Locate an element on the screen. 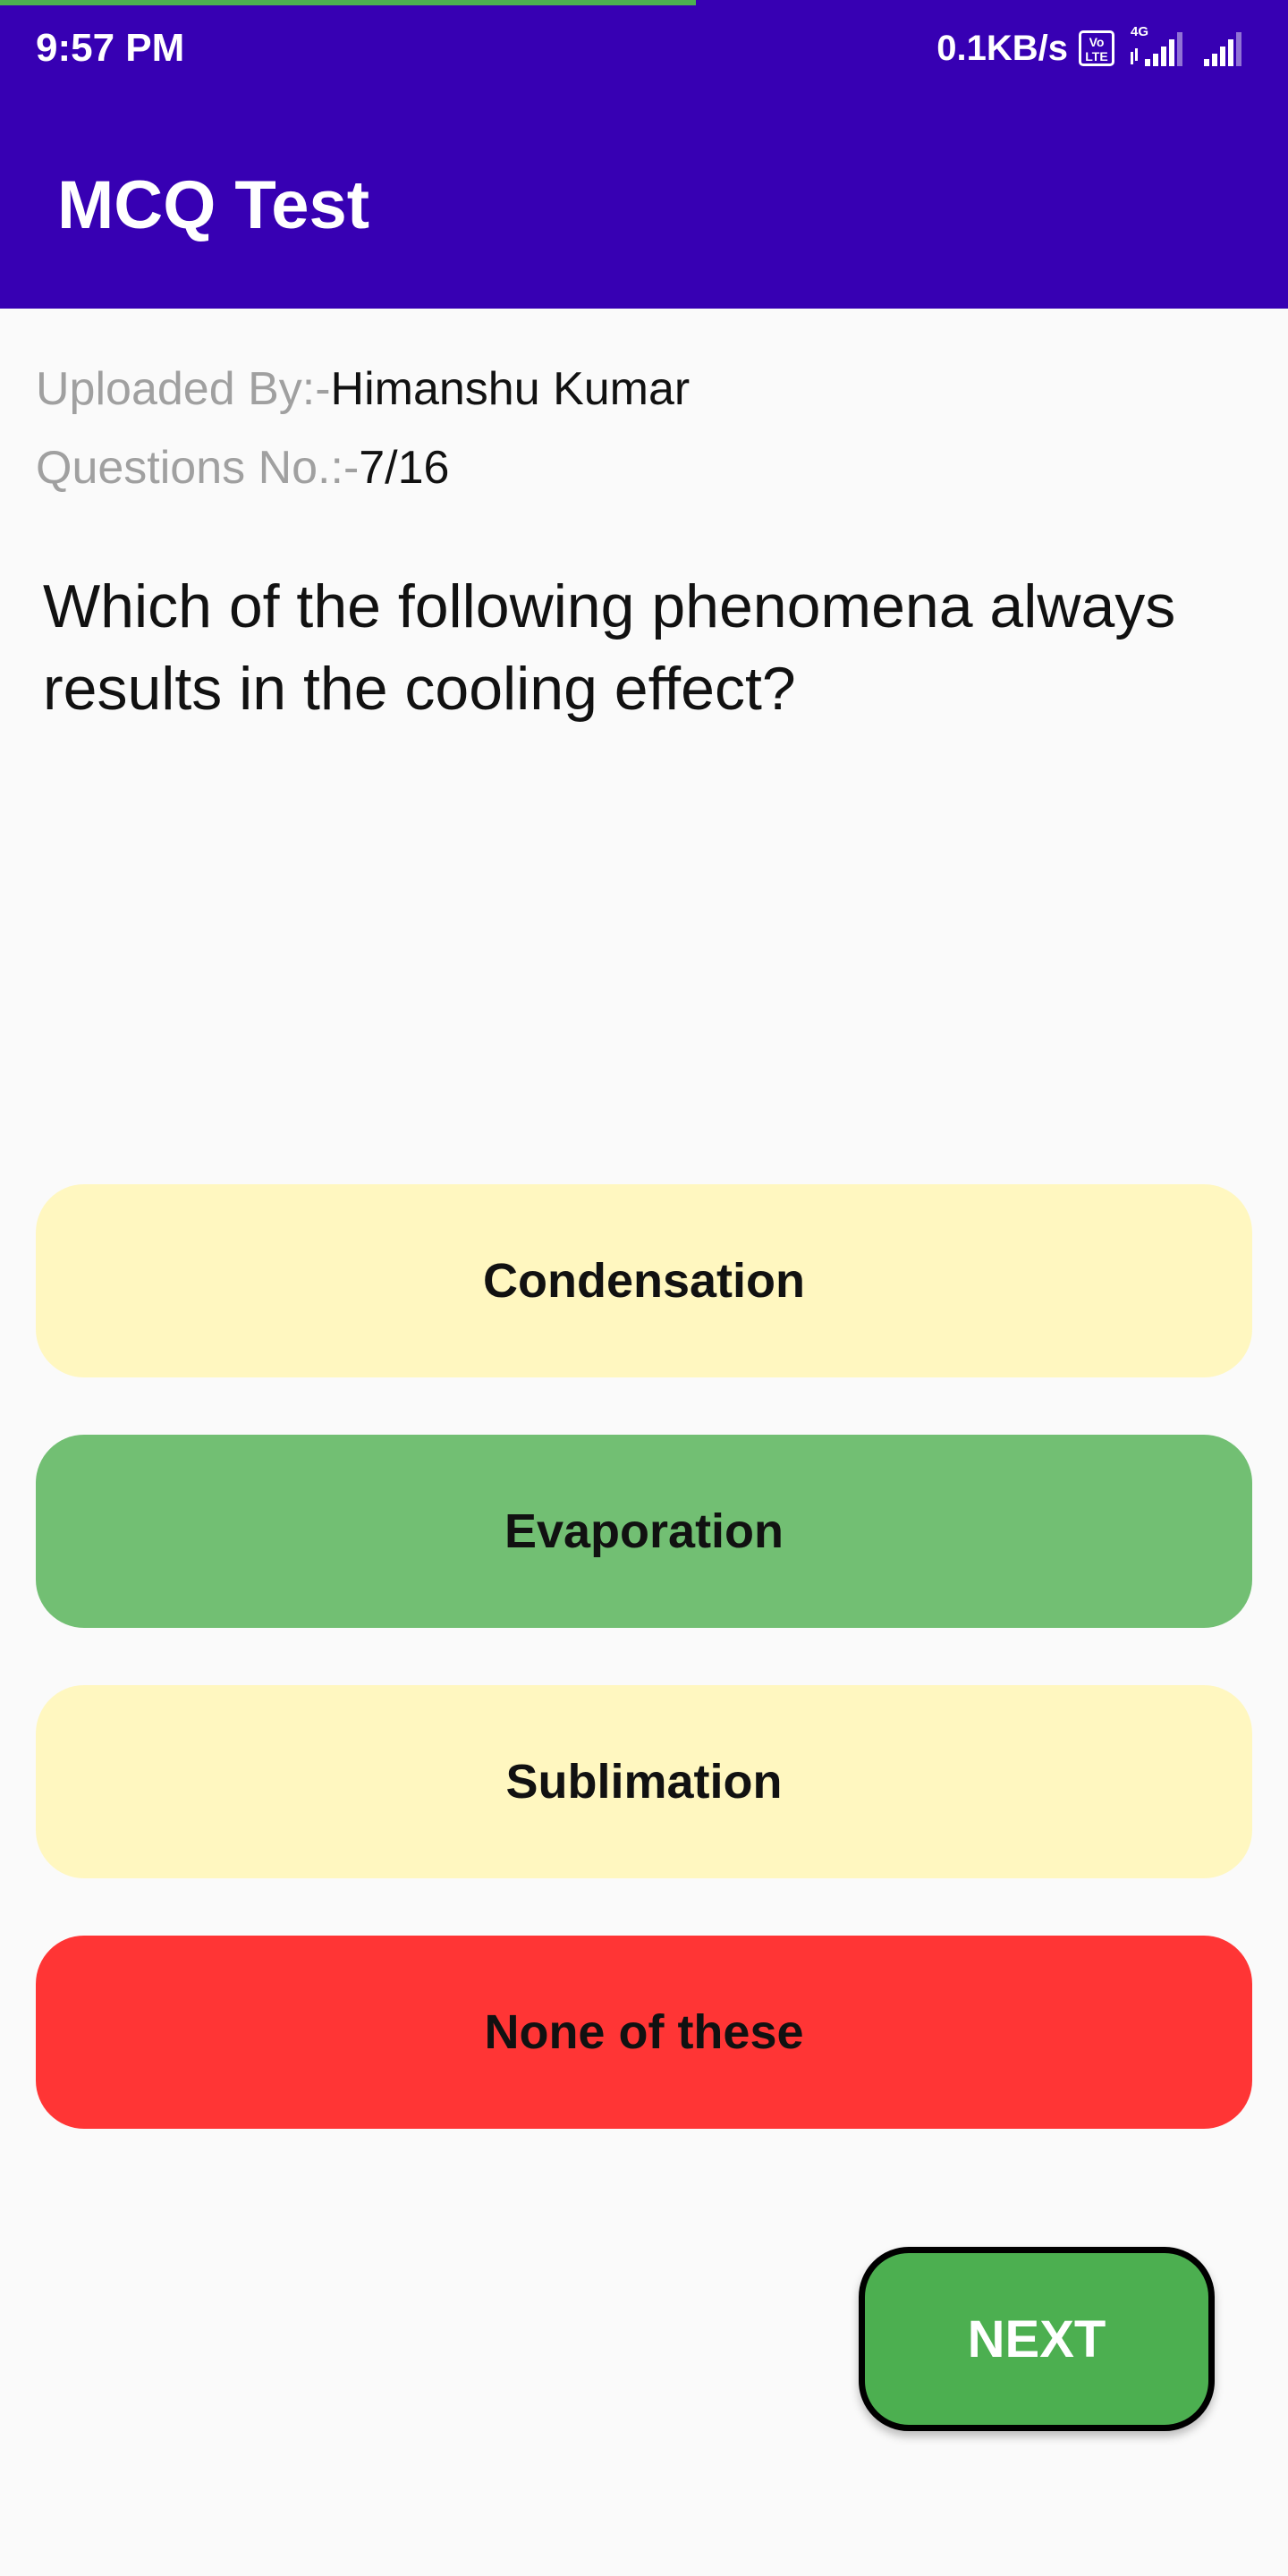 This screenshot has width=1288, height=2576. app-title: MCQ Test is located at coordinates (213, 205).